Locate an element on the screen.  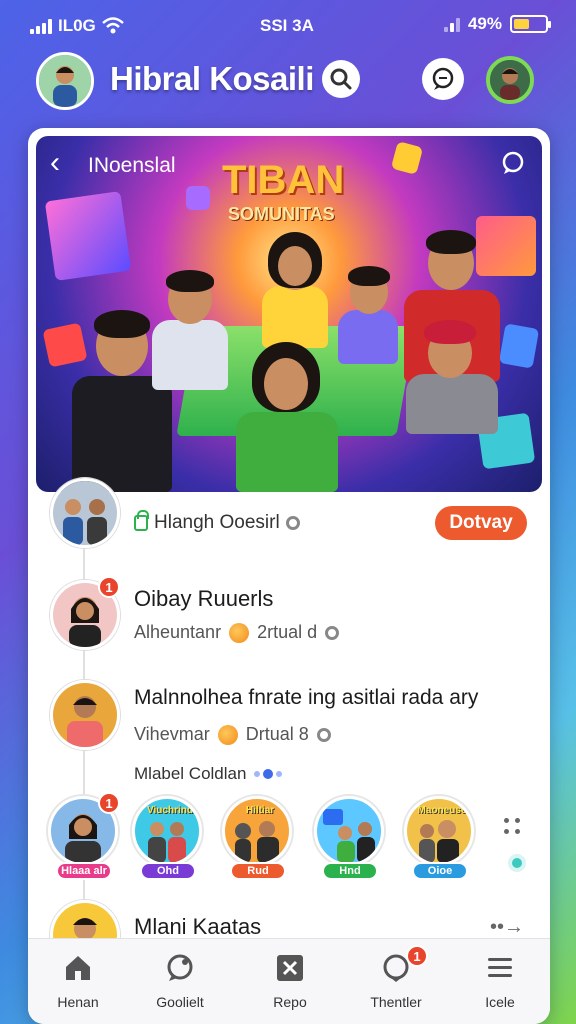
app-header: Hibral Kosaili is located at coordinates (288, 87).